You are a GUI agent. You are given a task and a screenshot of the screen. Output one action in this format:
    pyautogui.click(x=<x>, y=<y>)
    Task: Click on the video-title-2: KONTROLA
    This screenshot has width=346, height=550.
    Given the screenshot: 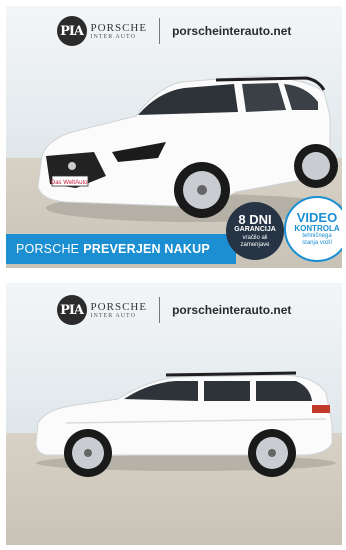 What is the action you would take?
    pyautogui.click(x=317, y=228)
    